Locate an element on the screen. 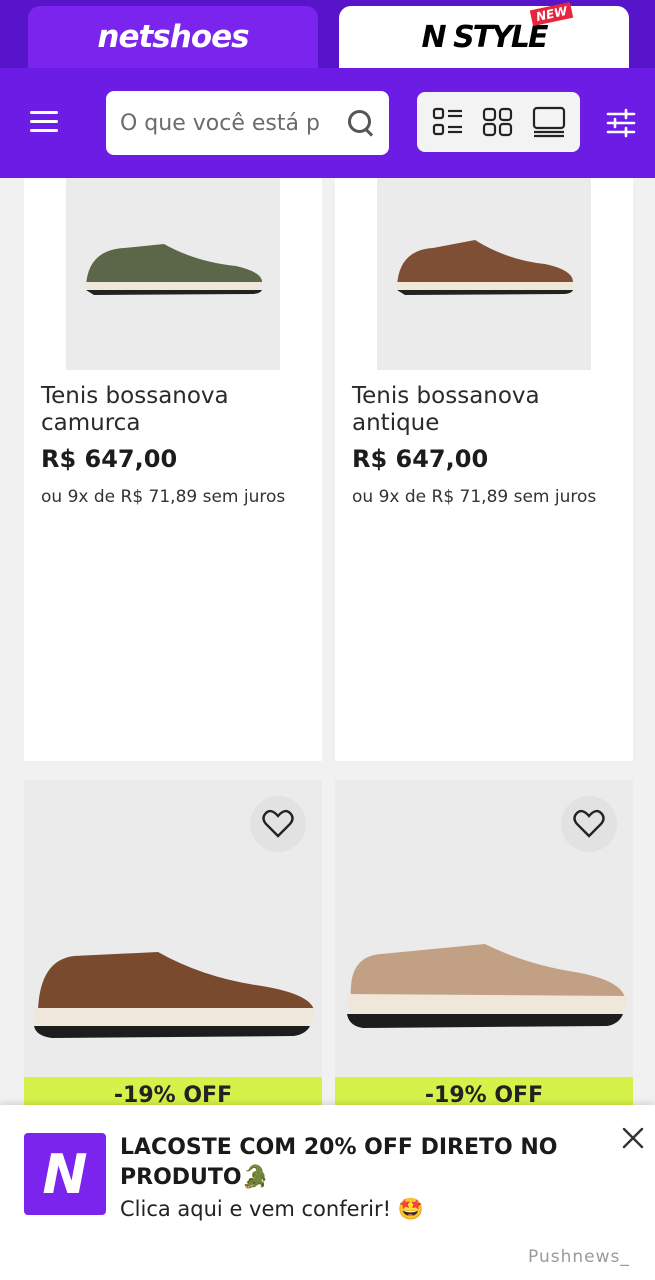 The image size is (655, 1280). nstyle-logo: N STYLE NEW is located at coordinates (497, 28).